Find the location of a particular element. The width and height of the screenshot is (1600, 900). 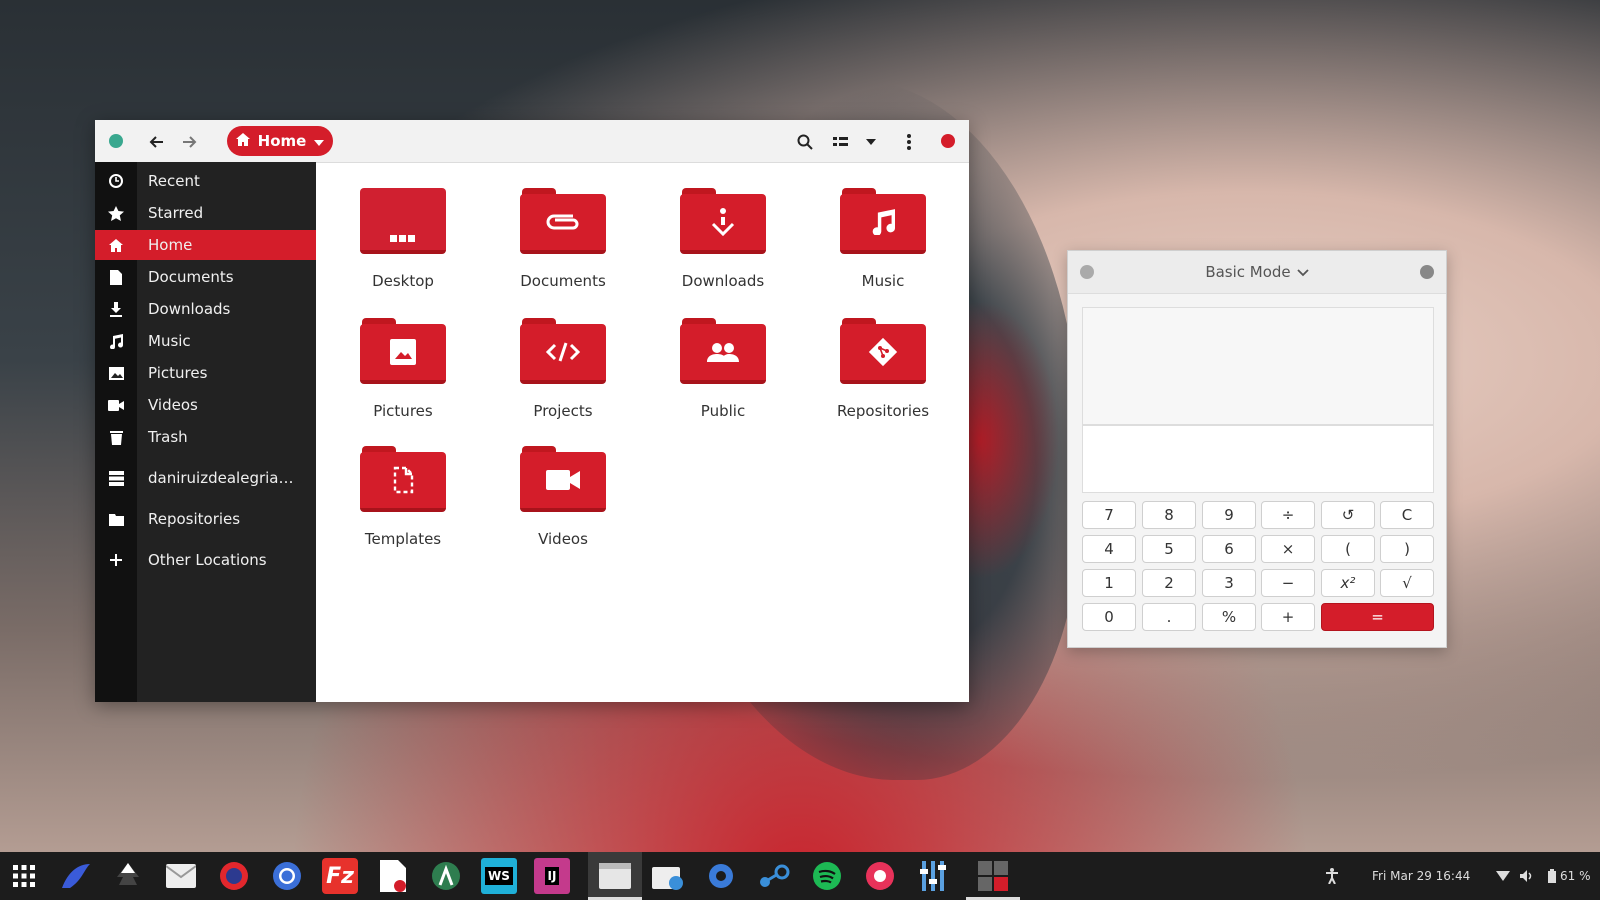

key-close-paren: ) is located at coordinates (1407, 549).